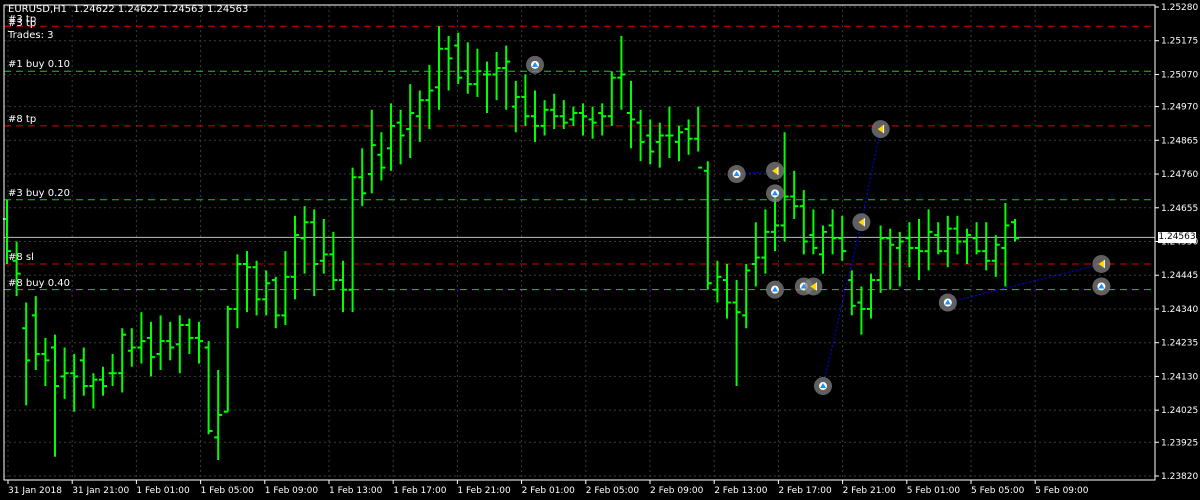  Describe the element at coordinates (22, 20) in the screenshot. I see `order-level-label: #3 tp` at that location.